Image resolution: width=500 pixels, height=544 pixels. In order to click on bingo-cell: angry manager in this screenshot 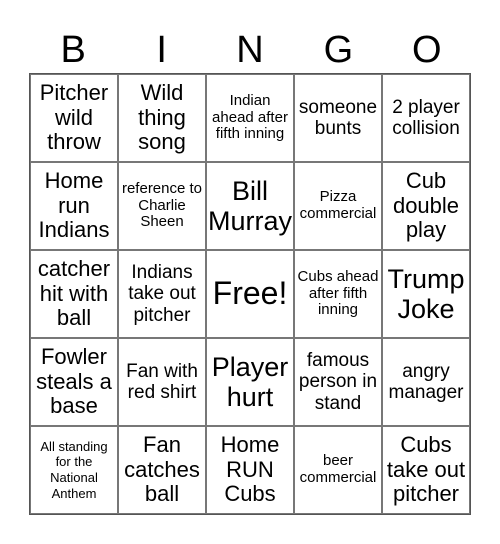, I will do `click(426, 382)`.